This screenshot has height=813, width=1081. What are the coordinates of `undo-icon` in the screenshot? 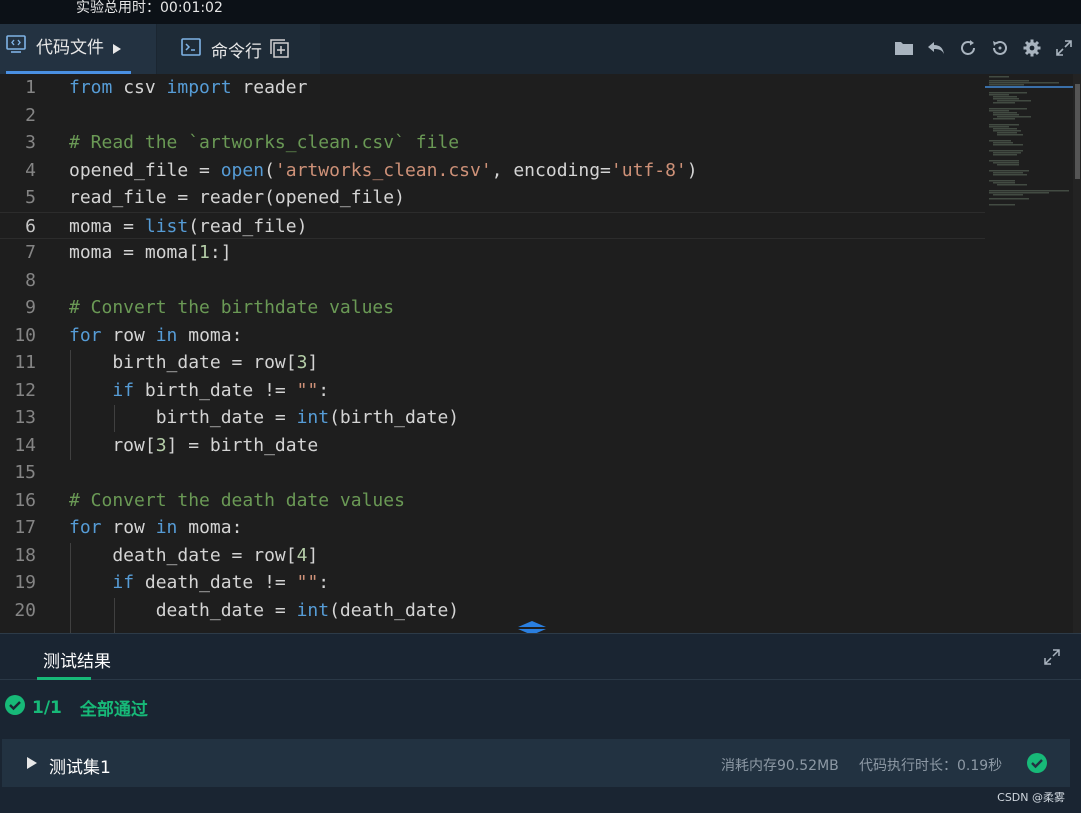 It's located at (936, 48).